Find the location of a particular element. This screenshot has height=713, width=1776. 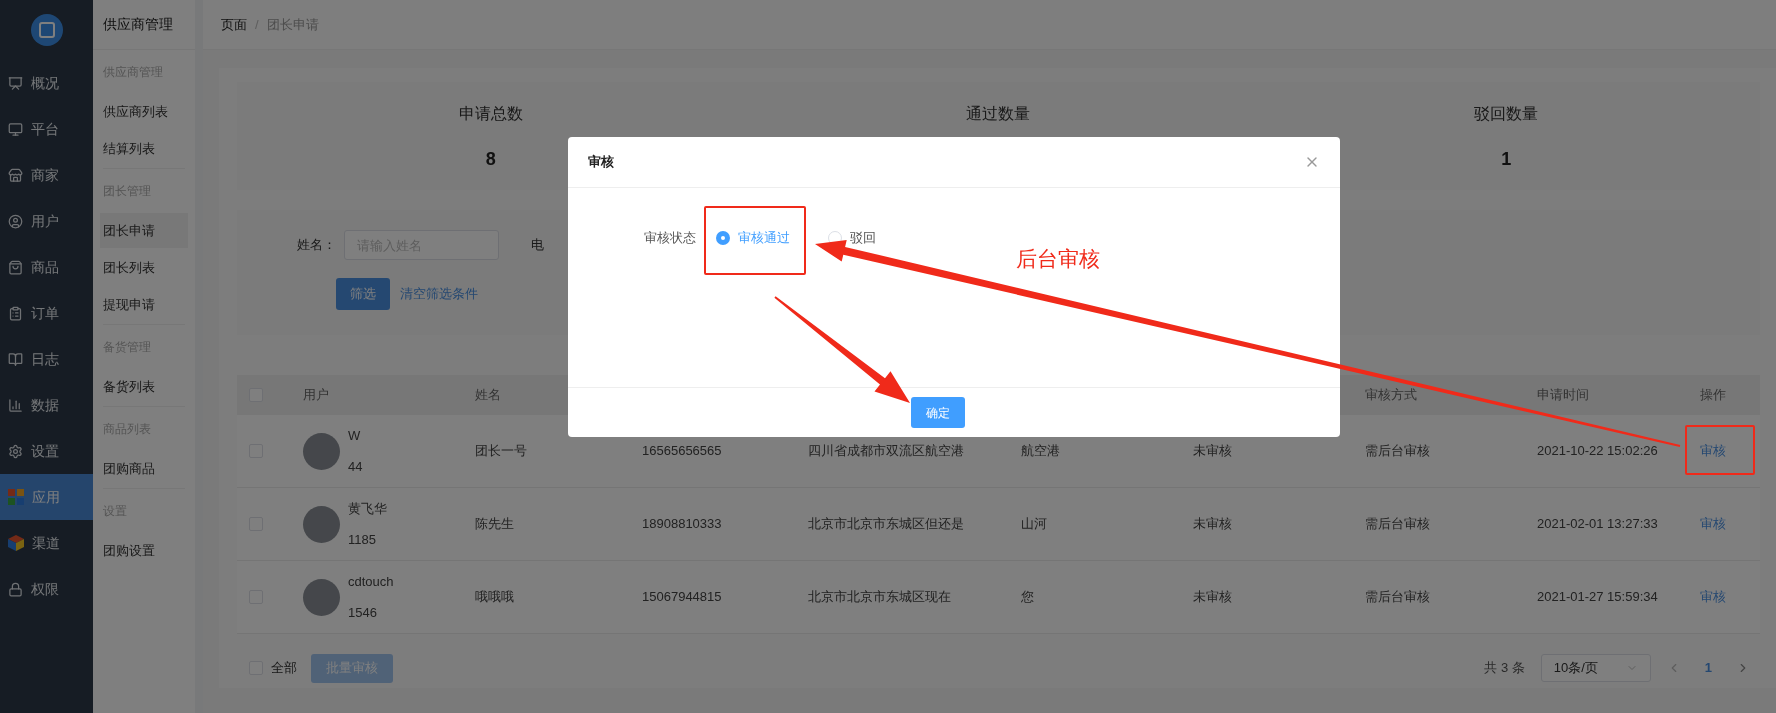

clear-filter-link: 清空筛选条件 is located at coordinates (439, 294).